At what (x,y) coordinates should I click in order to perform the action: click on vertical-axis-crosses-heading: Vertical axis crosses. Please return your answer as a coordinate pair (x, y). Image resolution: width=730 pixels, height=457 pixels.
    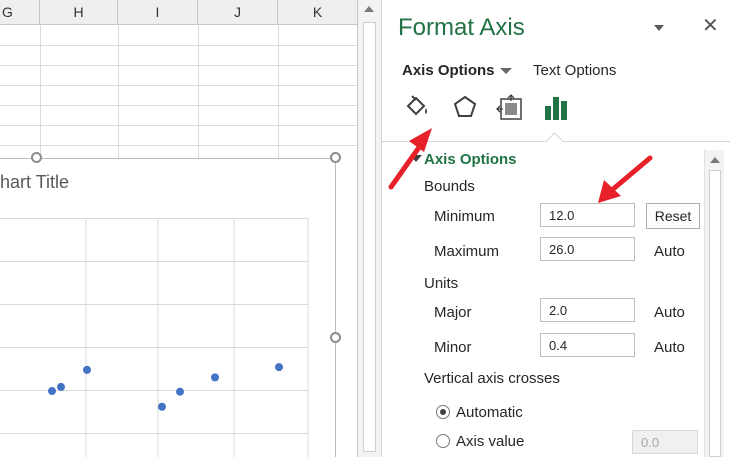
    Looking at the image, I should click on (492, 378).